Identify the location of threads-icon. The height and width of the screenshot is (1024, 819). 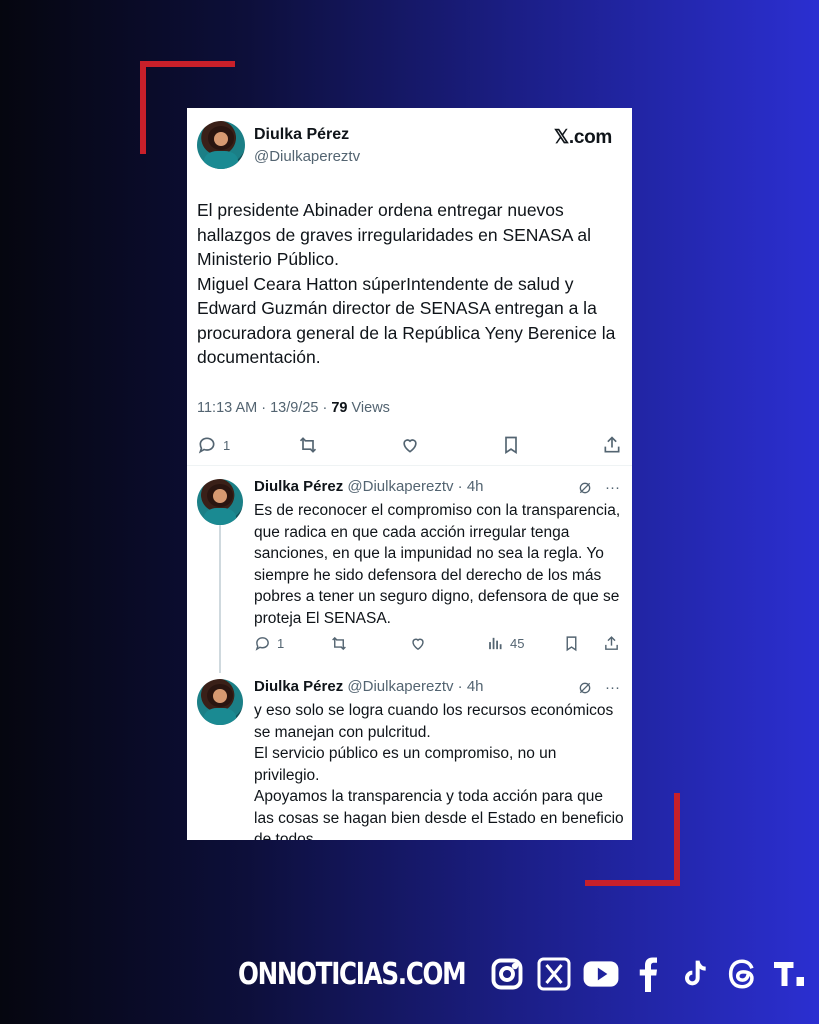
(742, 974).